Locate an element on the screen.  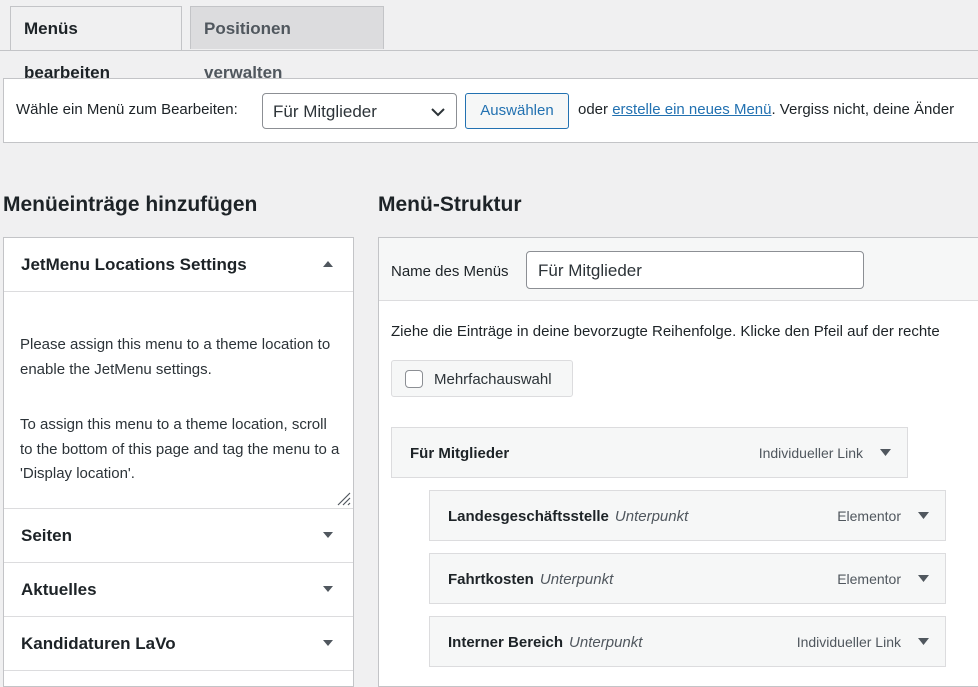
section-candidacies: Kandidaturen LaVo is located at coordinates (178, 644).